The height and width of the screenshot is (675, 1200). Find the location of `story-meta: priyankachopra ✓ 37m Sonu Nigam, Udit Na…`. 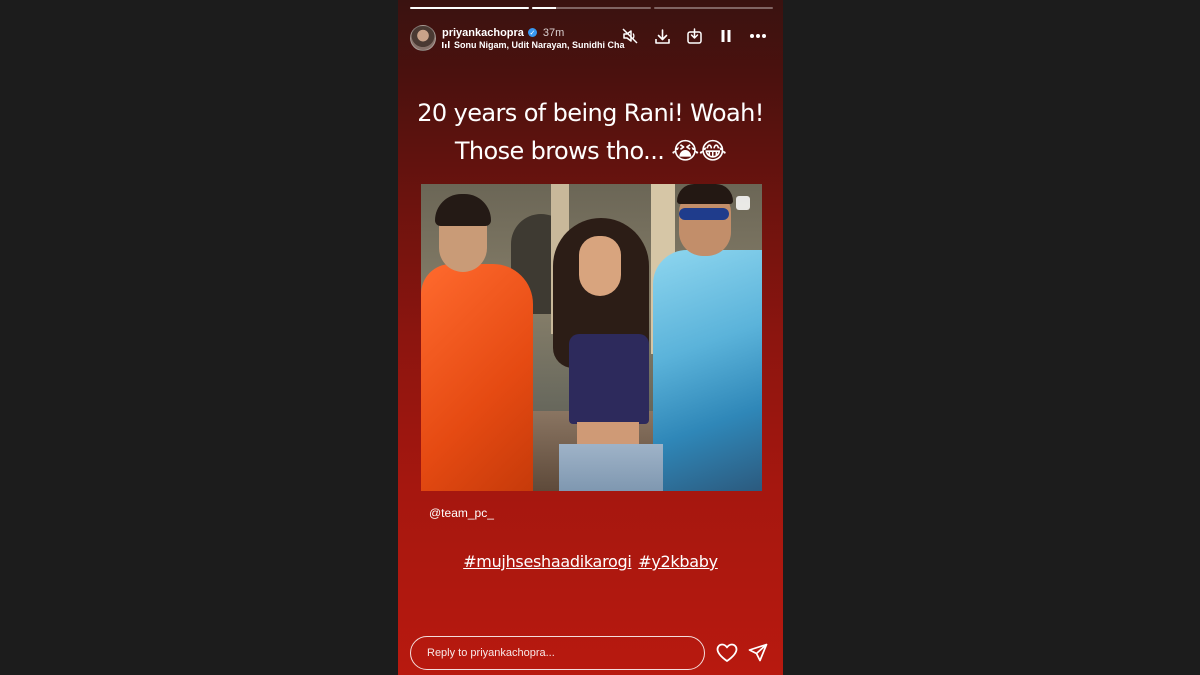

story-meta: priyankachopra ✓ 37m Sonu Nigam, Udit Na… is located at coordinates (535, 38).